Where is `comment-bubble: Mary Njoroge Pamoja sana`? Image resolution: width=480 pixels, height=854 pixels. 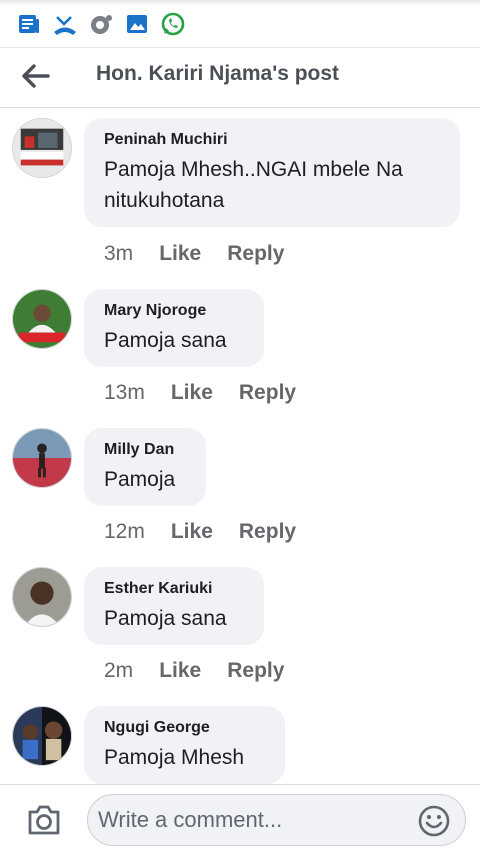 comment-bubble: Mary Njoroge Pamoja sana is located at coordinates (174, 328).